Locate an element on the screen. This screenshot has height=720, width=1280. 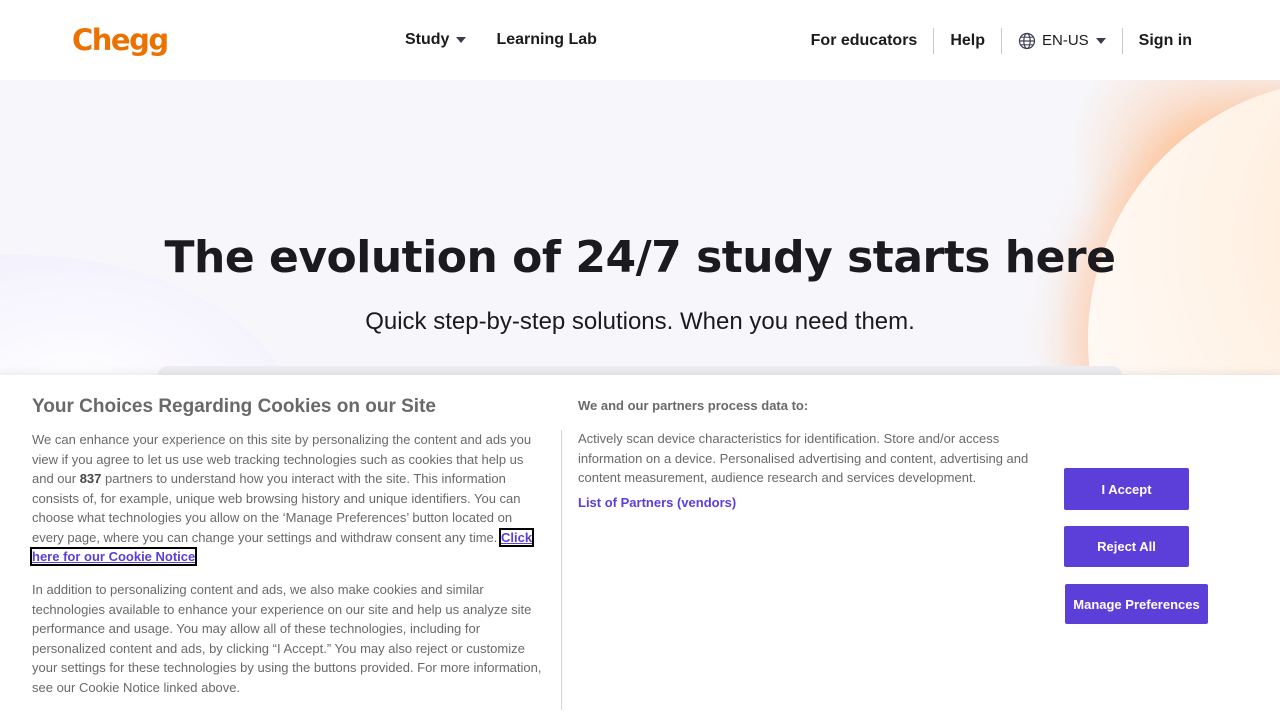
hero-title: The evolution of 24/7 study starts here is located at coordinates (640, 257).